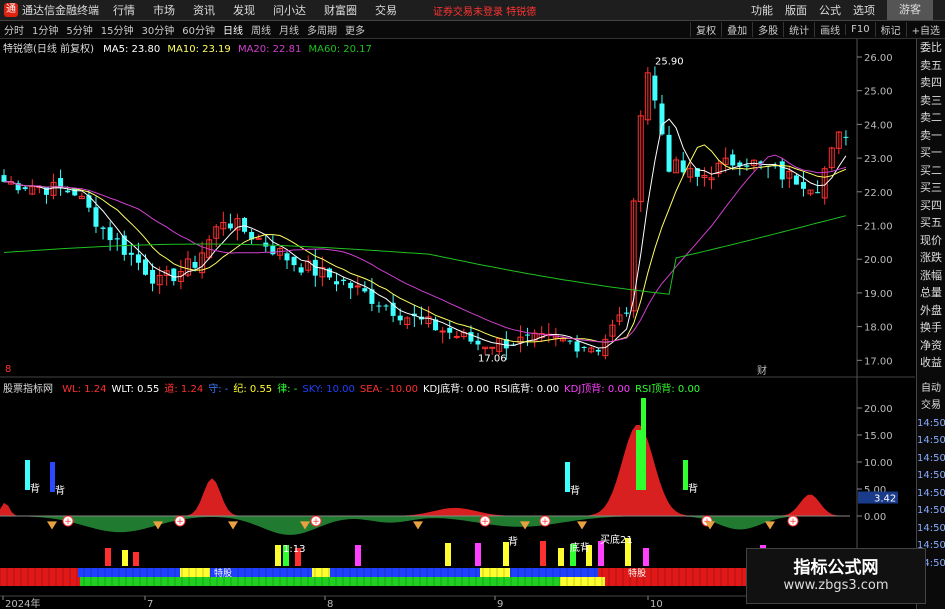 The height and width of the screenshot is (609, 945). Describe the element at coordinates (931, 136) in the screenshot. I see `quote-field-label: 卖一` at that location.